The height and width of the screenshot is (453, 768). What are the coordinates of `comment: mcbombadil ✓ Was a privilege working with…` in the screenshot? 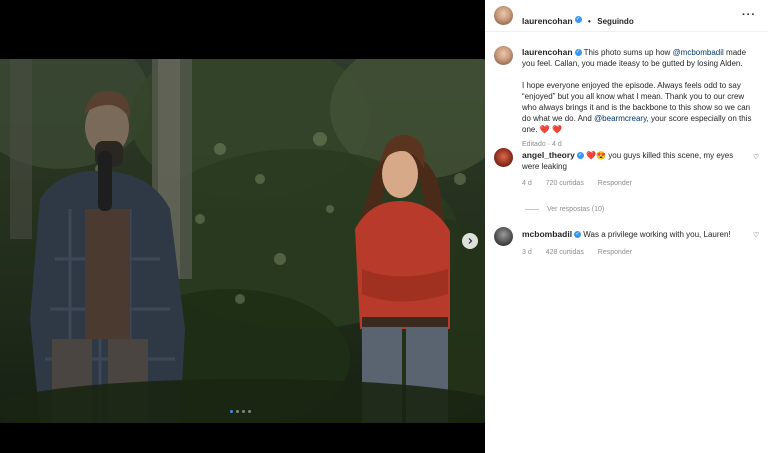 It's located at (633, 242).